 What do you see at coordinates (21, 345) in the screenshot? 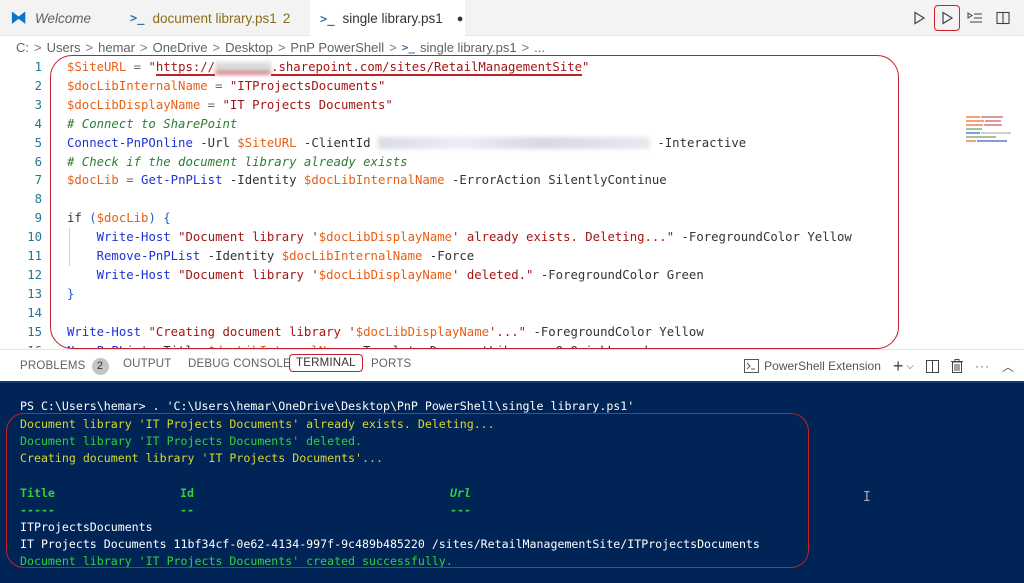
I see `line-number: 16` at bounding box center [21, 345].